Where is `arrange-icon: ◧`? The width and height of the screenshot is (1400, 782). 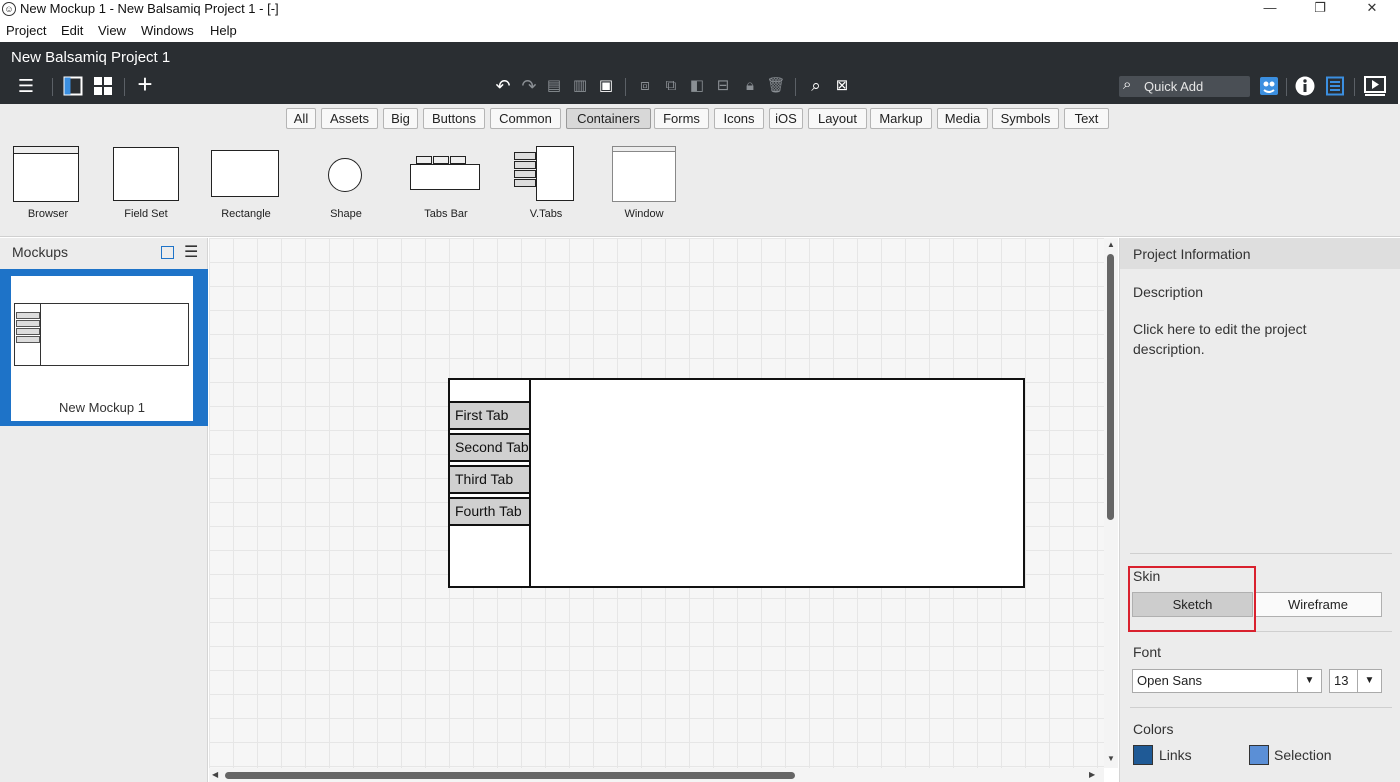 arrange-icon: ◧ is located at coordinates (697, 86).